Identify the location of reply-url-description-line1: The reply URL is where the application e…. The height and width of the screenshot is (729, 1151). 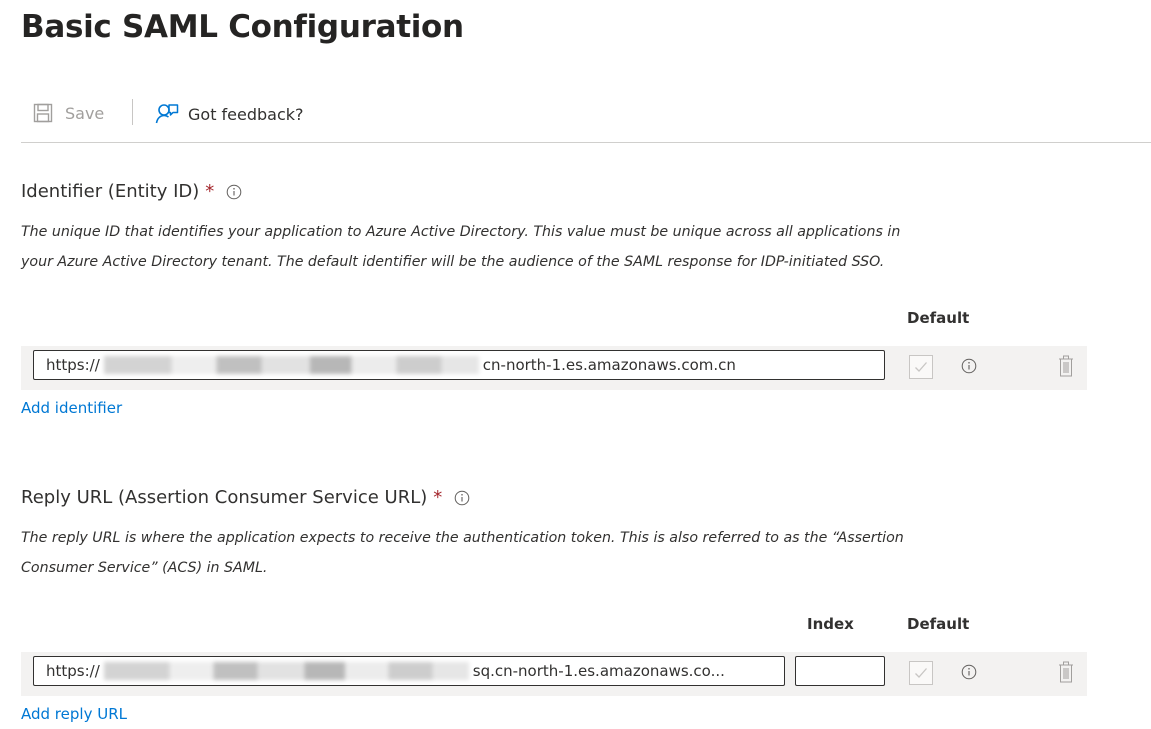
(462, 538).